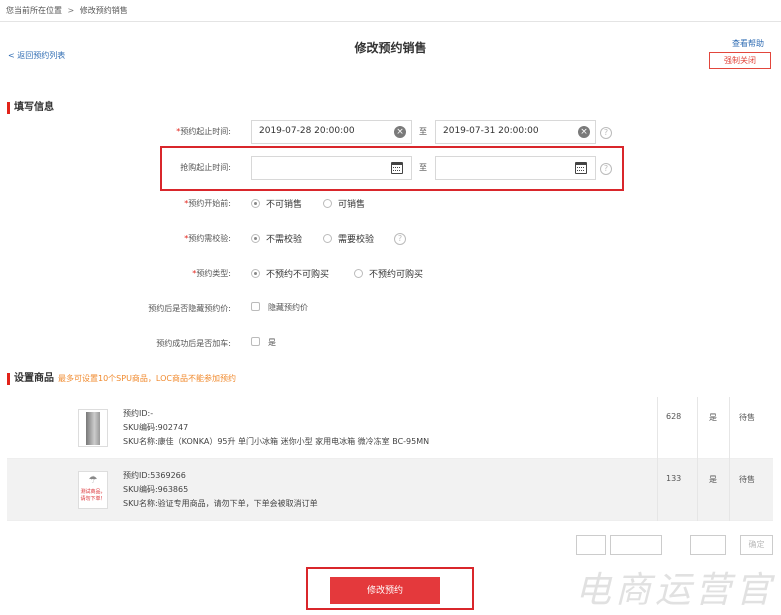 The image size is (781, 615). I want to click on verify-row: *预约需校验: 不需校验 需要校验 ?, so click(390, 239).